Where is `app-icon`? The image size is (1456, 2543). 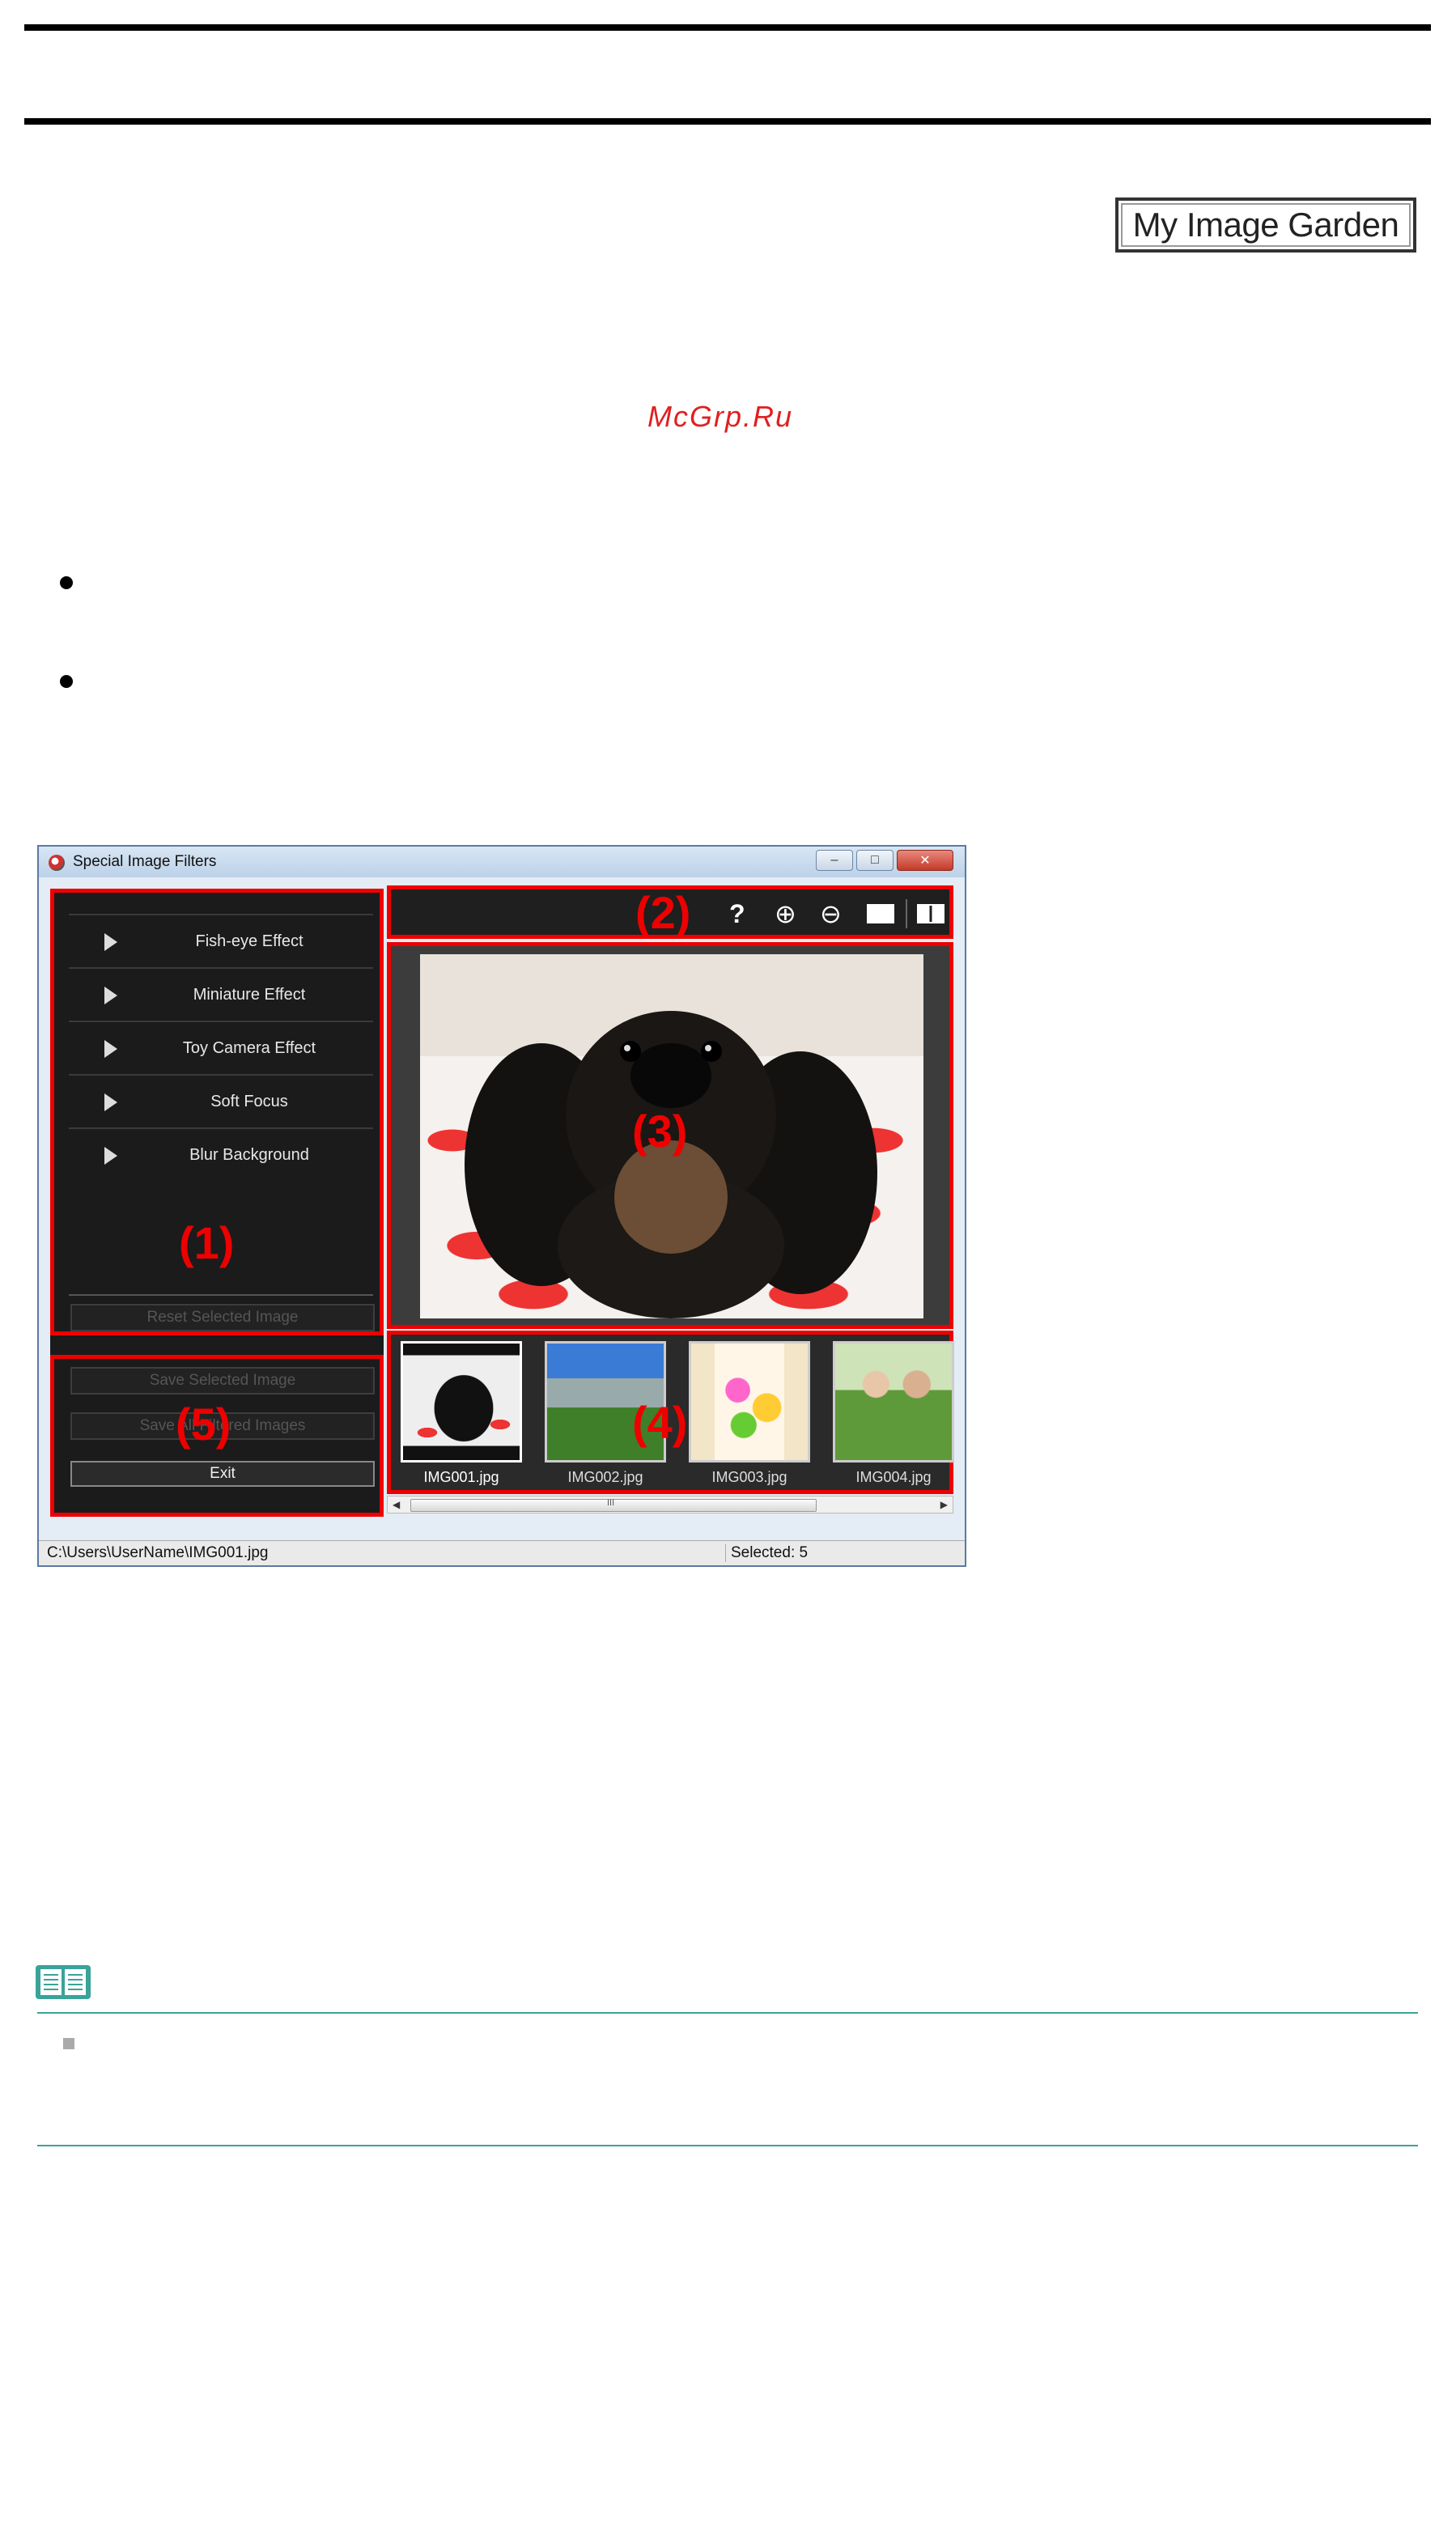 app-icon is located at coordinates (57, 863).